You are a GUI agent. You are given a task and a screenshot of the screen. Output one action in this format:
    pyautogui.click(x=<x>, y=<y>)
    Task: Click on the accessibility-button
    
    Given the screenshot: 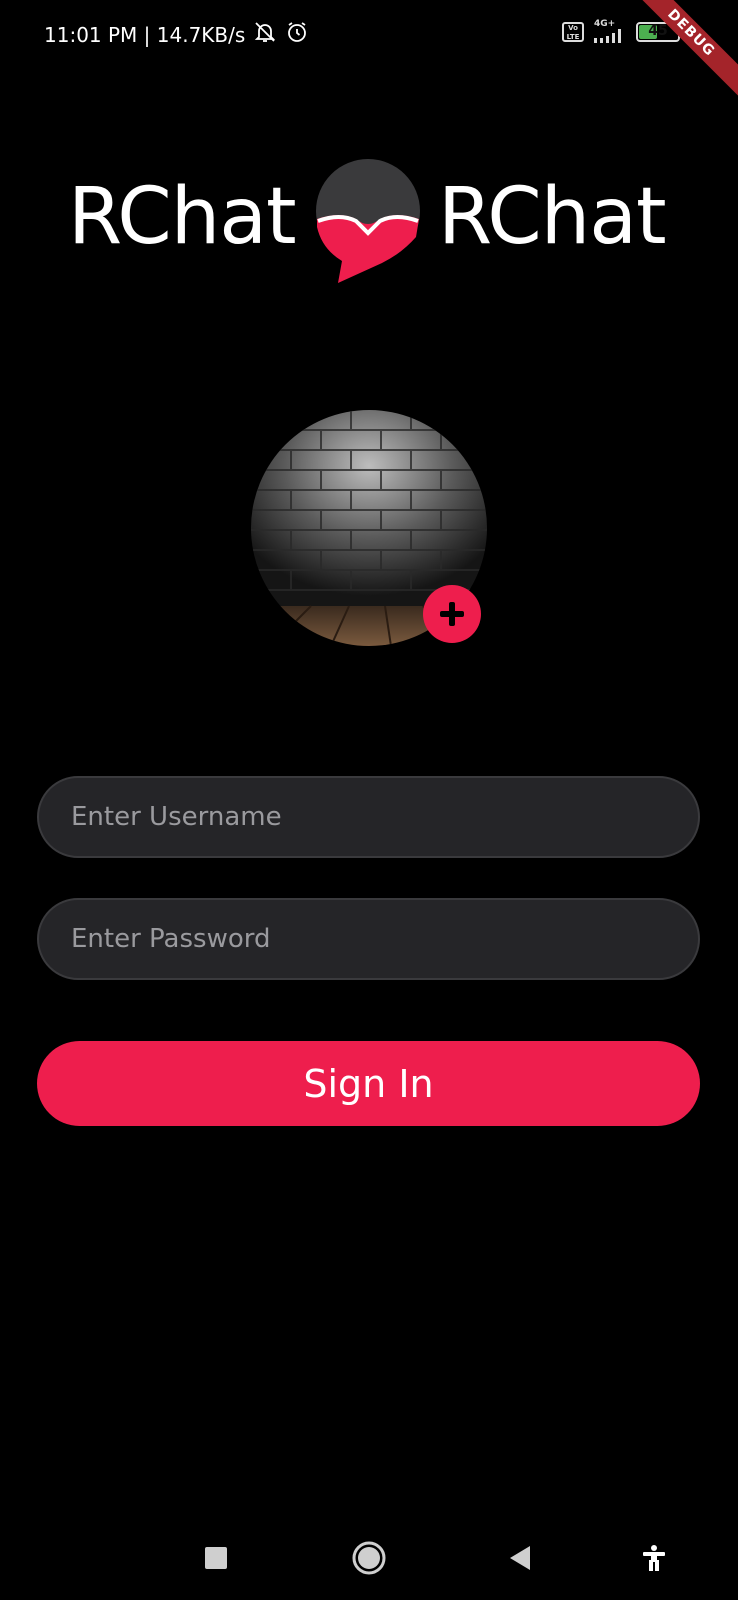 What is the action you would take?
    pyautogui.click(x=654, y=1558)
    